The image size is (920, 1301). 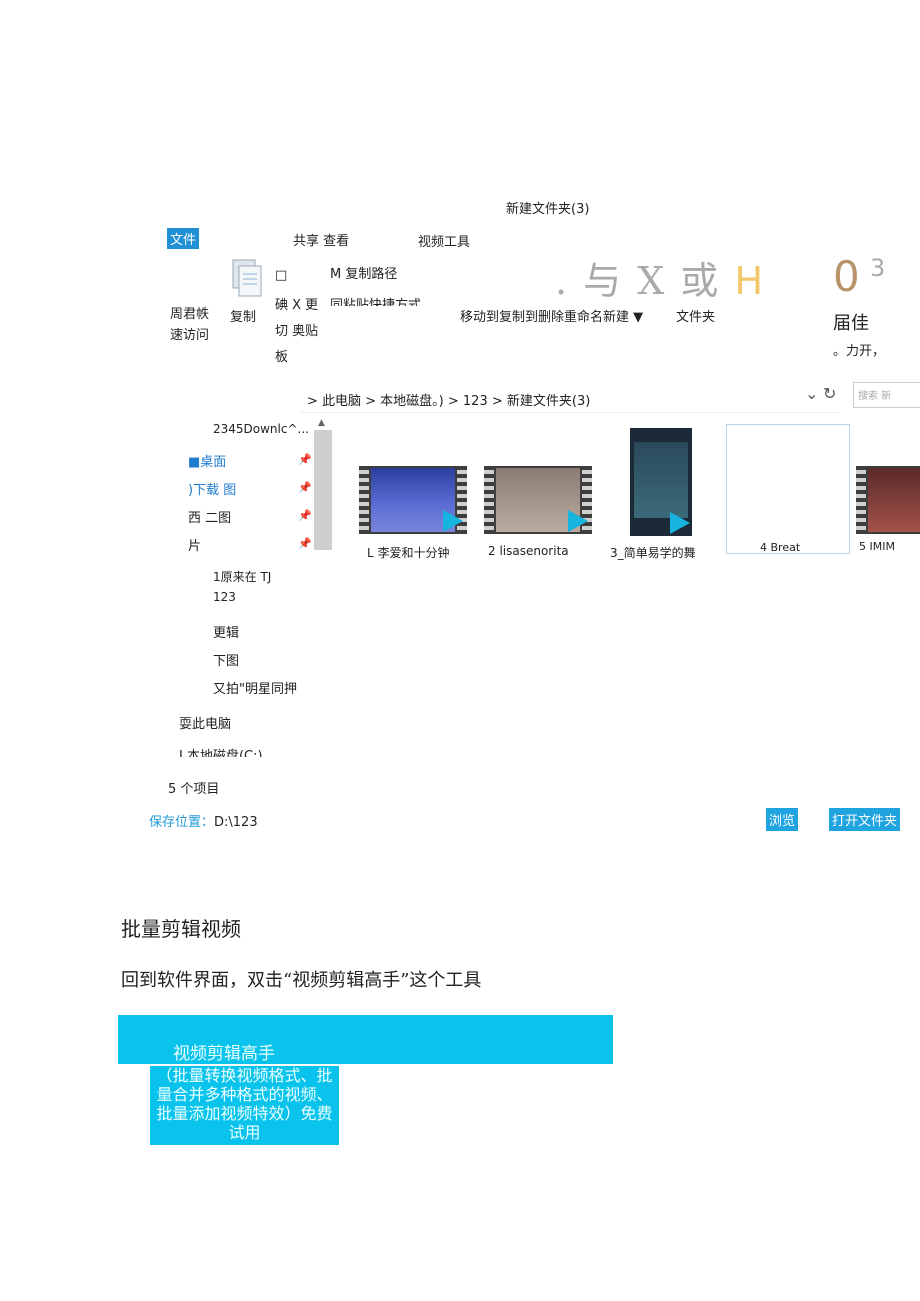 I want to click on file-name: L 李爱和十分钟, so click(x=408, y=552).